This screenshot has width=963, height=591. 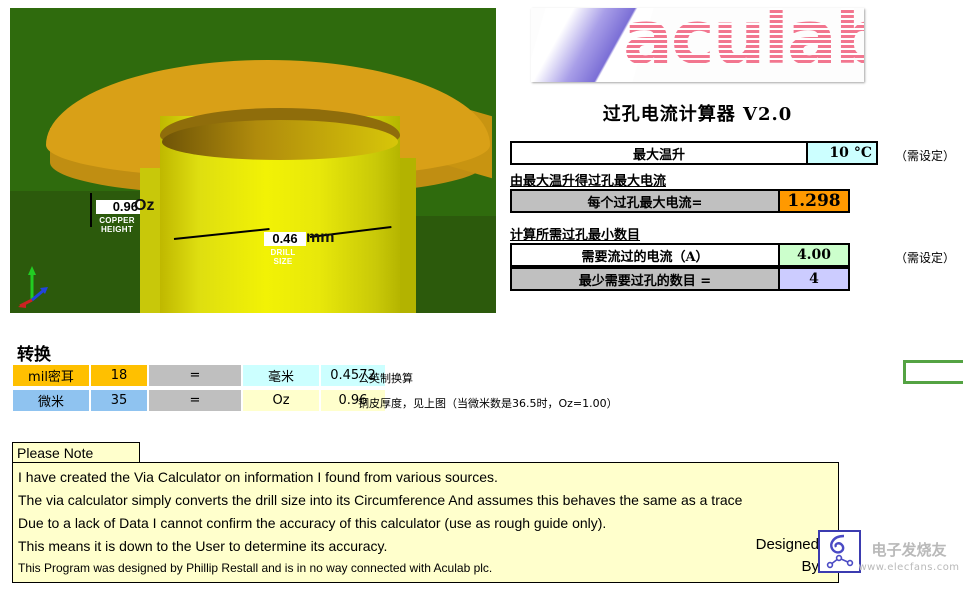 I want to click on max-current-per-via-row: 每个过孔最大电流= 1.298, so click(x=680, y=201).